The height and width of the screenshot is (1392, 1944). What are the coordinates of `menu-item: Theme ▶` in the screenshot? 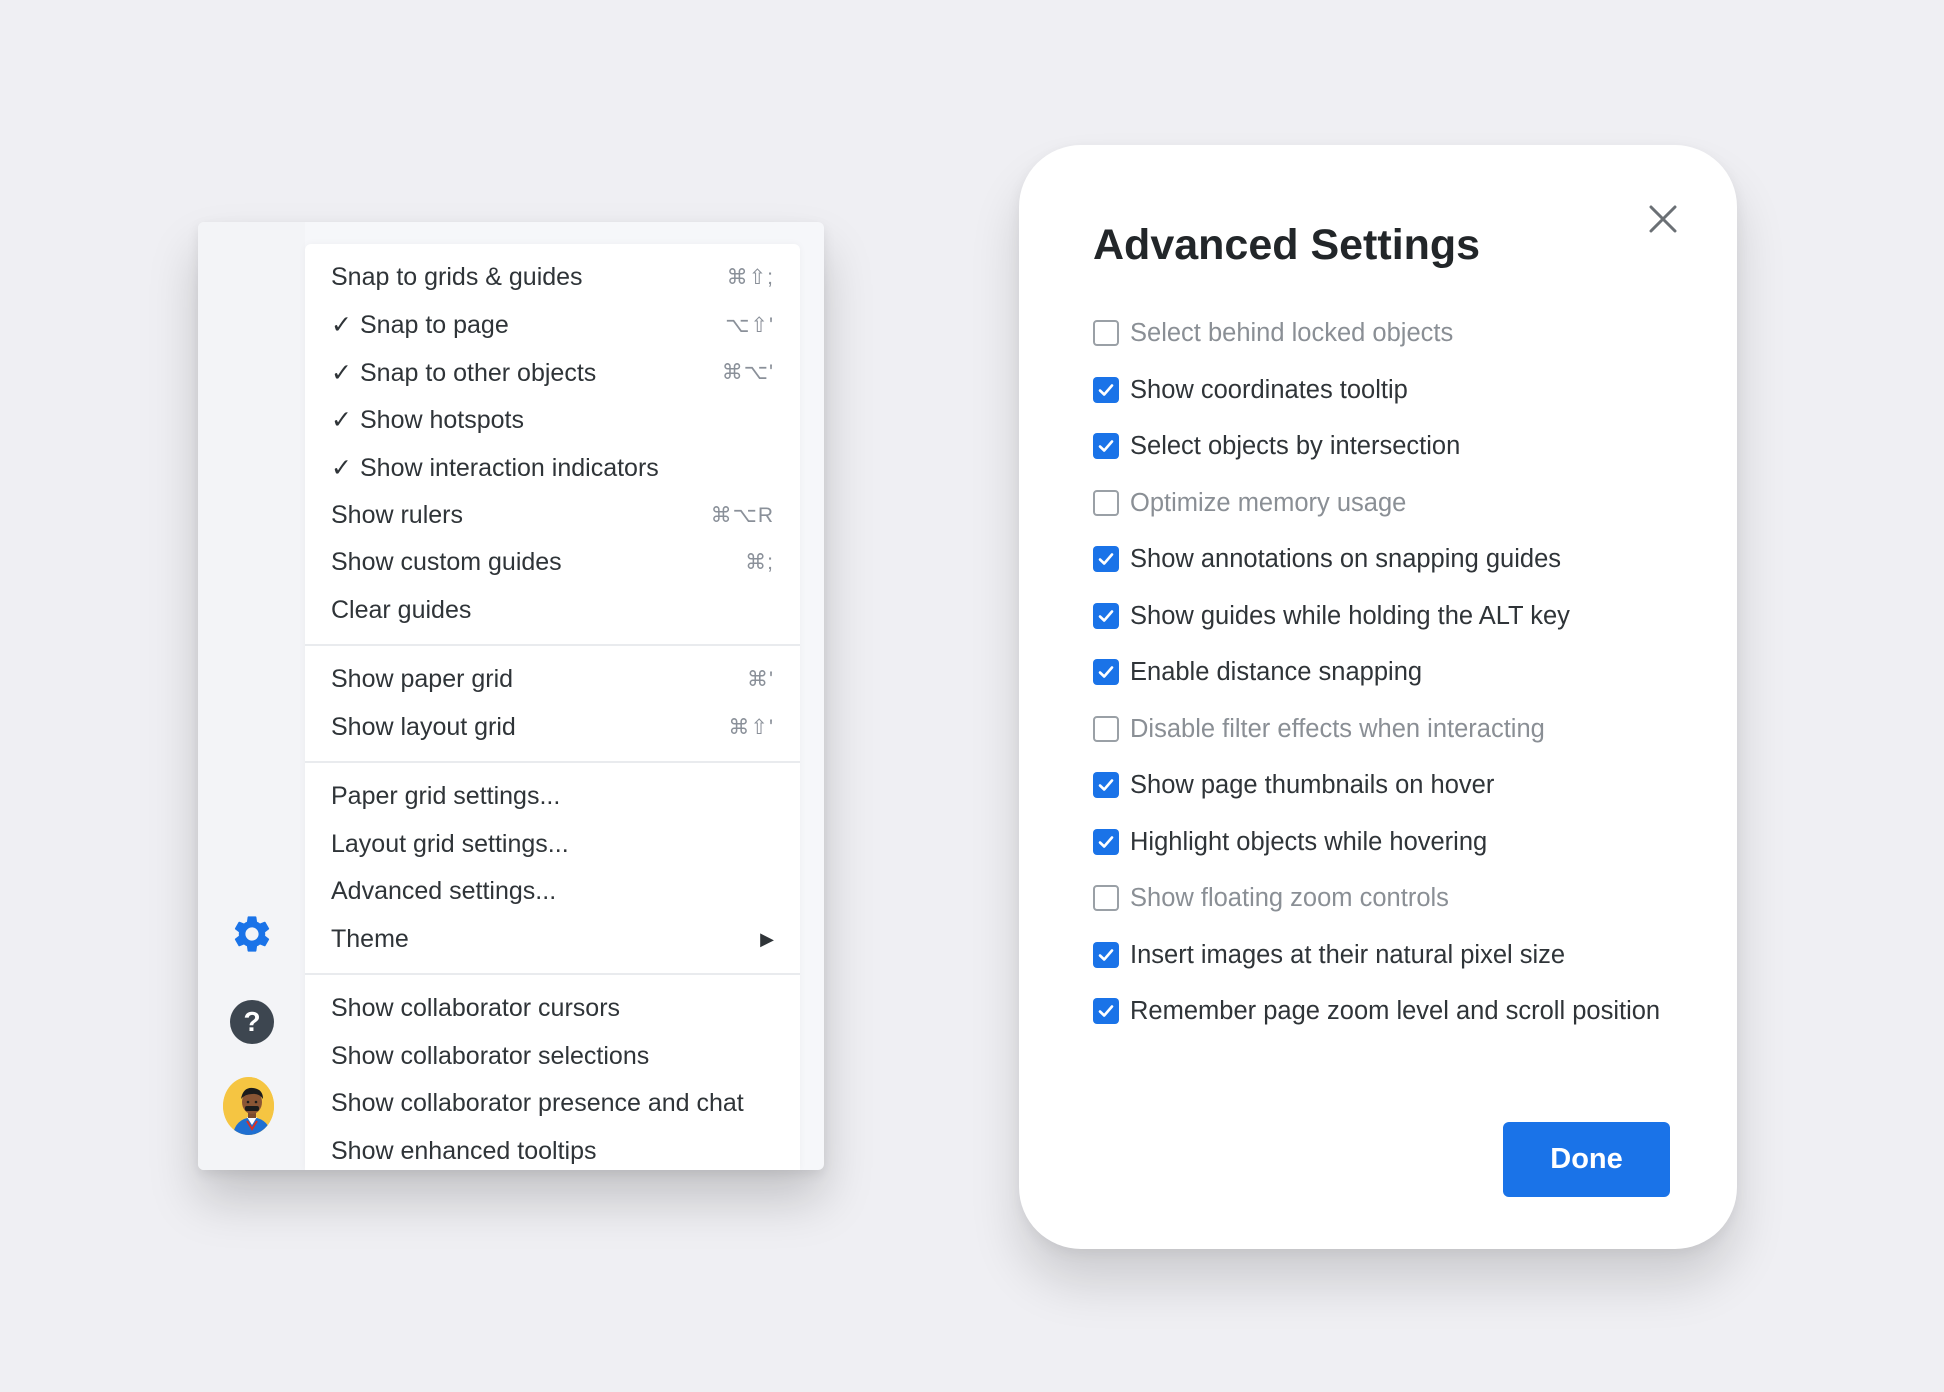 It's located at (552, 940).